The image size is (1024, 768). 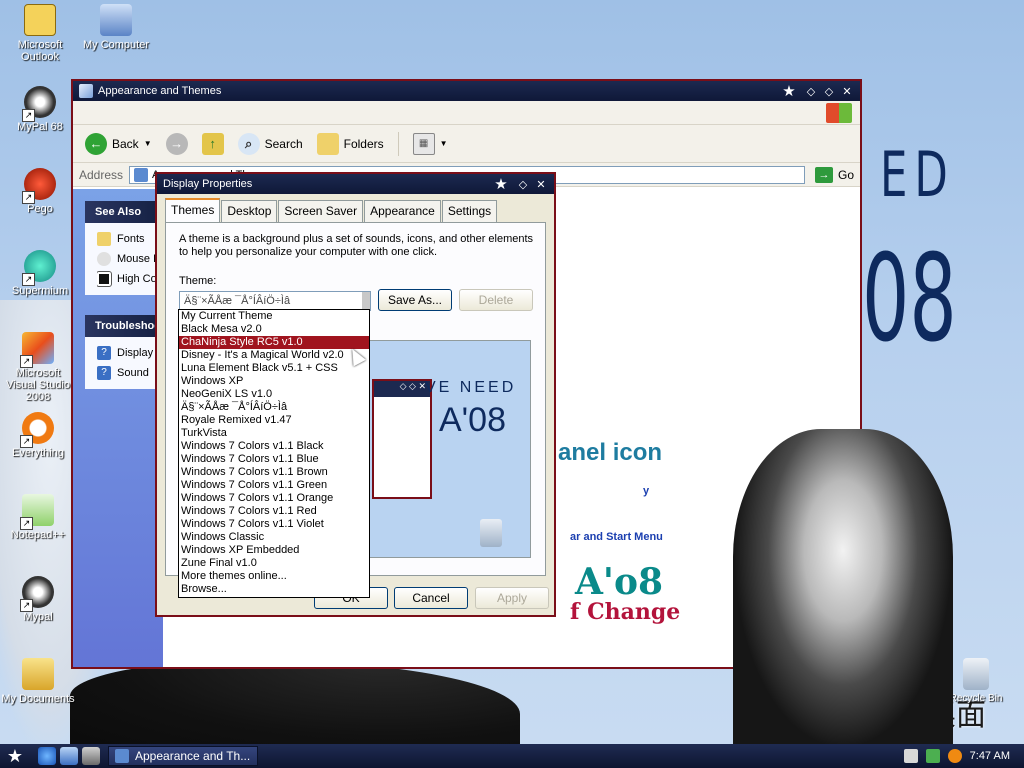 What do you see at coordinates (469, 211) in the screenshot?
I see `tab-settings: Settings` at bounding box center [469, 211].